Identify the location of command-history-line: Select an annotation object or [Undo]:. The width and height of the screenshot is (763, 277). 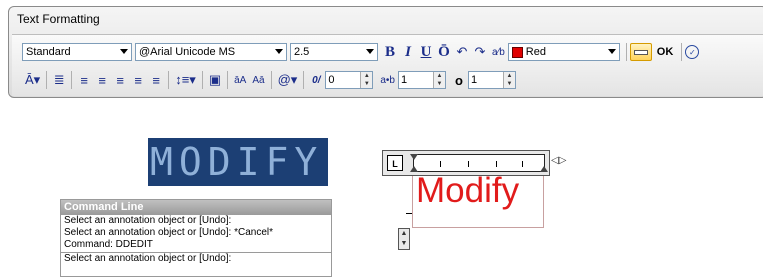
(148, 220).